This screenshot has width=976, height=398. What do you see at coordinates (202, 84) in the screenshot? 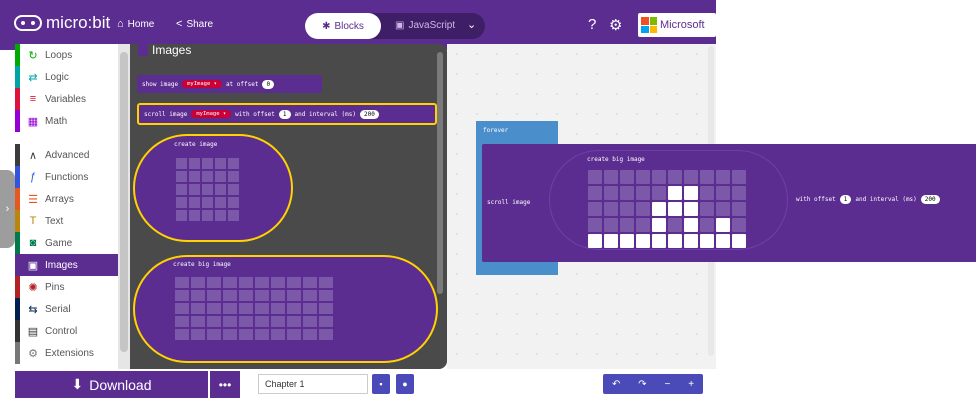
I see `myimage-dropdown: myImage ▾` at bounding box center [202, 84].